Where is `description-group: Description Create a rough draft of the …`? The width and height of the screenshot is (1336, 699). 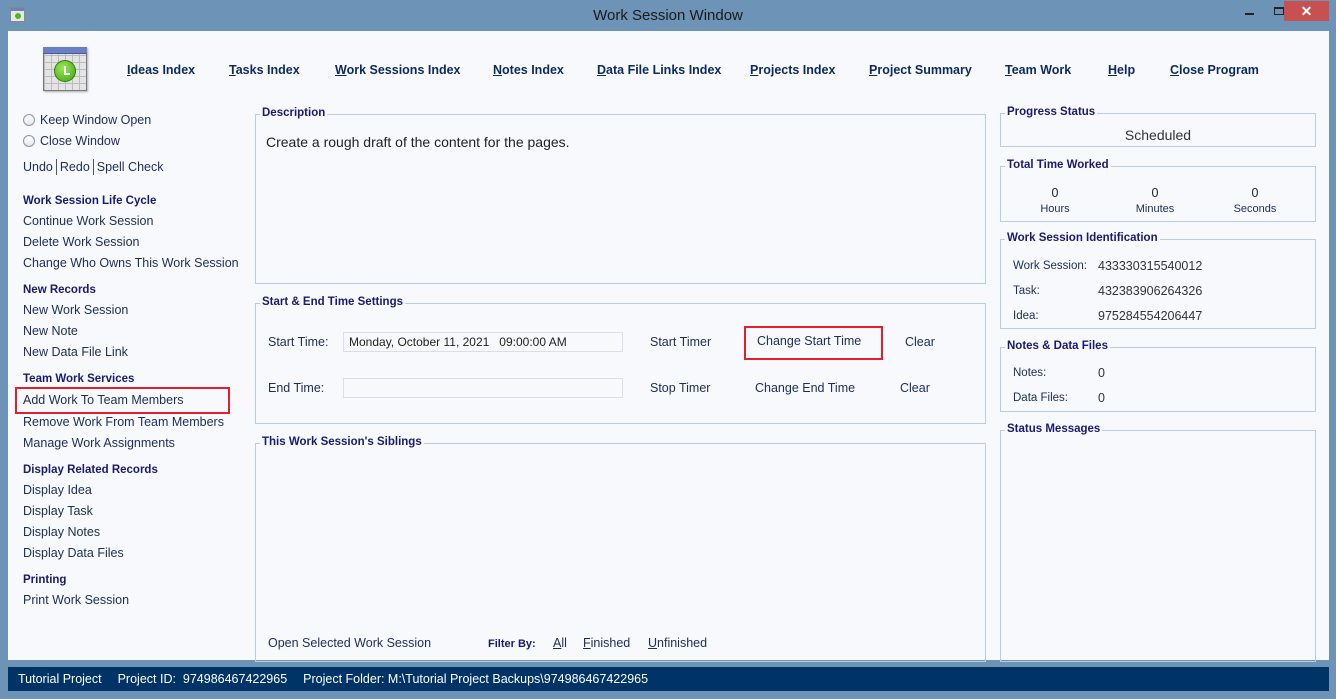 description-group: Description Create a rough draft of the … is located at coordinates (620, 195).